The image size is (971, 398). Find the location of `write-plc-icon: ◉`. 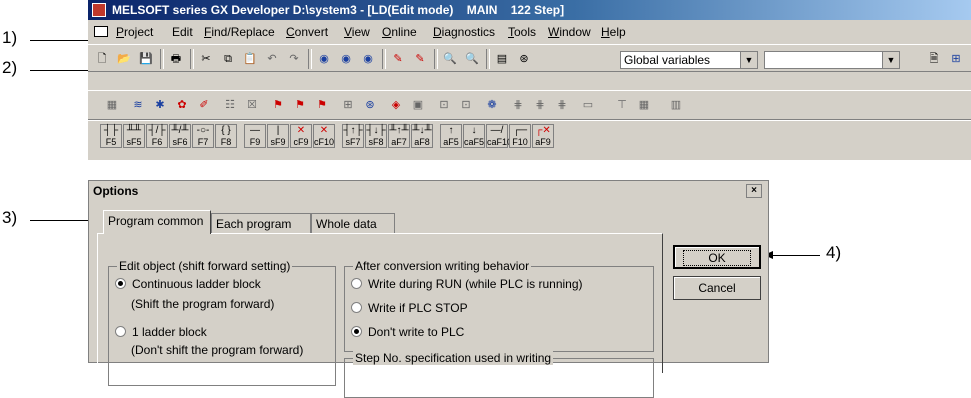

write-plc-icon: ◉ is located at coordinates (346, 59).